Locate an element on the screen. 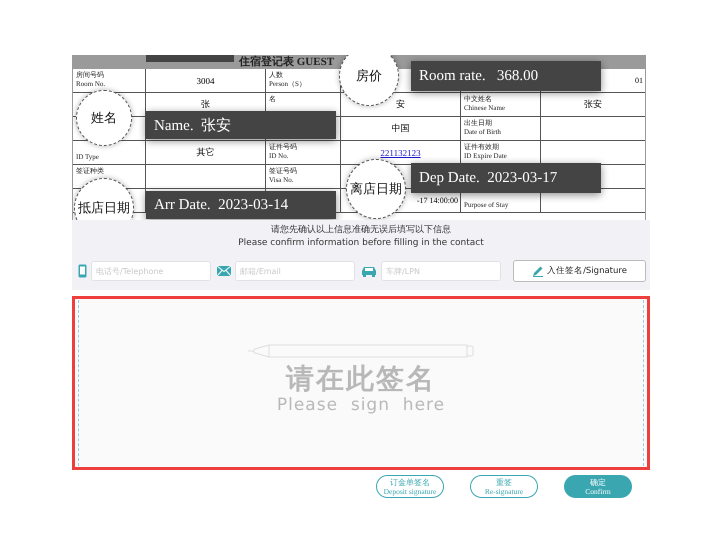  sign-here-title: 请在此签名 is located at coordinates (361, 379).